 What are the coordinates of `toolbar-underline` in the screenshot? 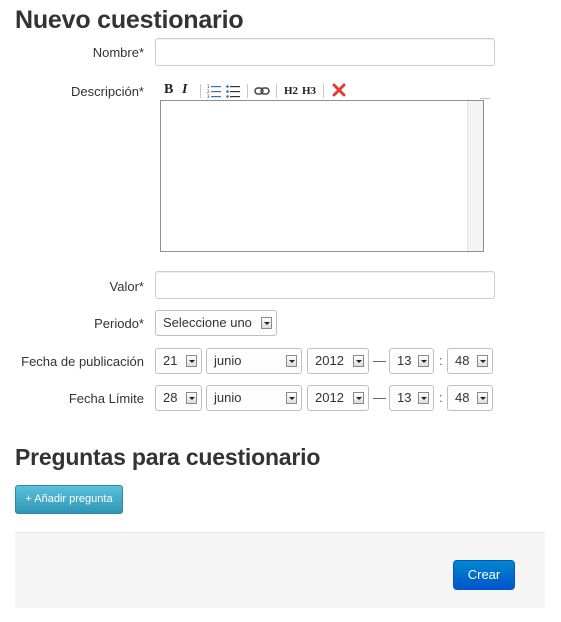 It's located at (485, 98).